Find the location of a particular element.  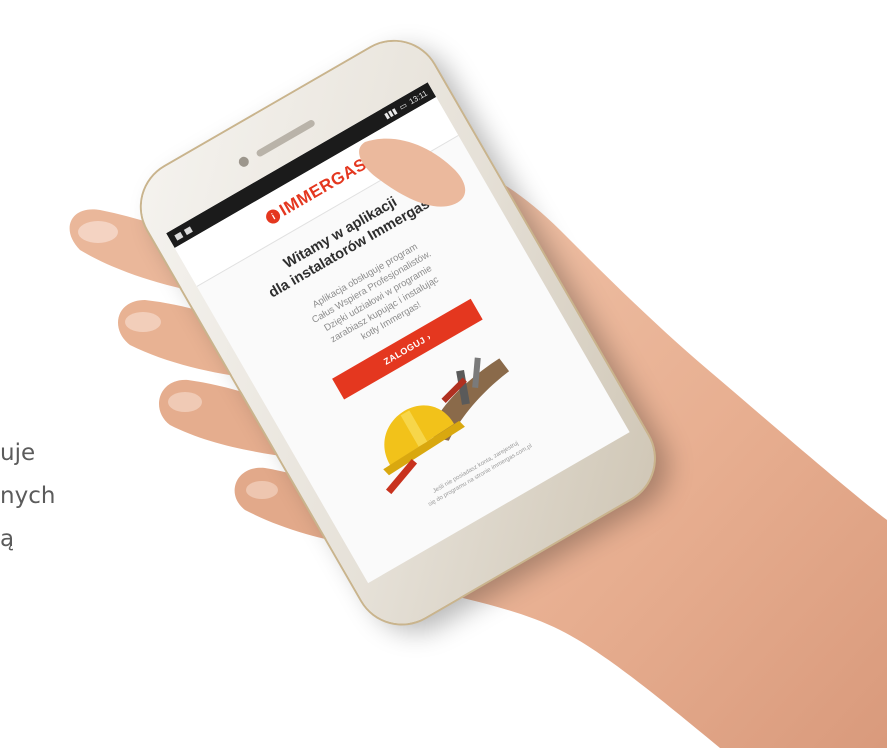

hardhat-and-tools-icon is located at coordinates (446, 426).